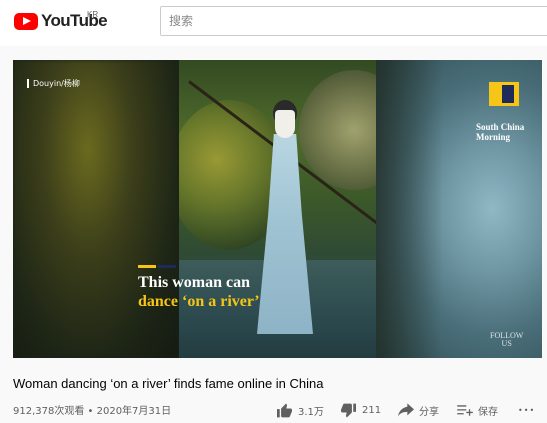 The height and width of the screenshot is (423, 547). Describe the element at coordinates (429, 412) in the screenshot. I see `share-label: 分享` at that location.